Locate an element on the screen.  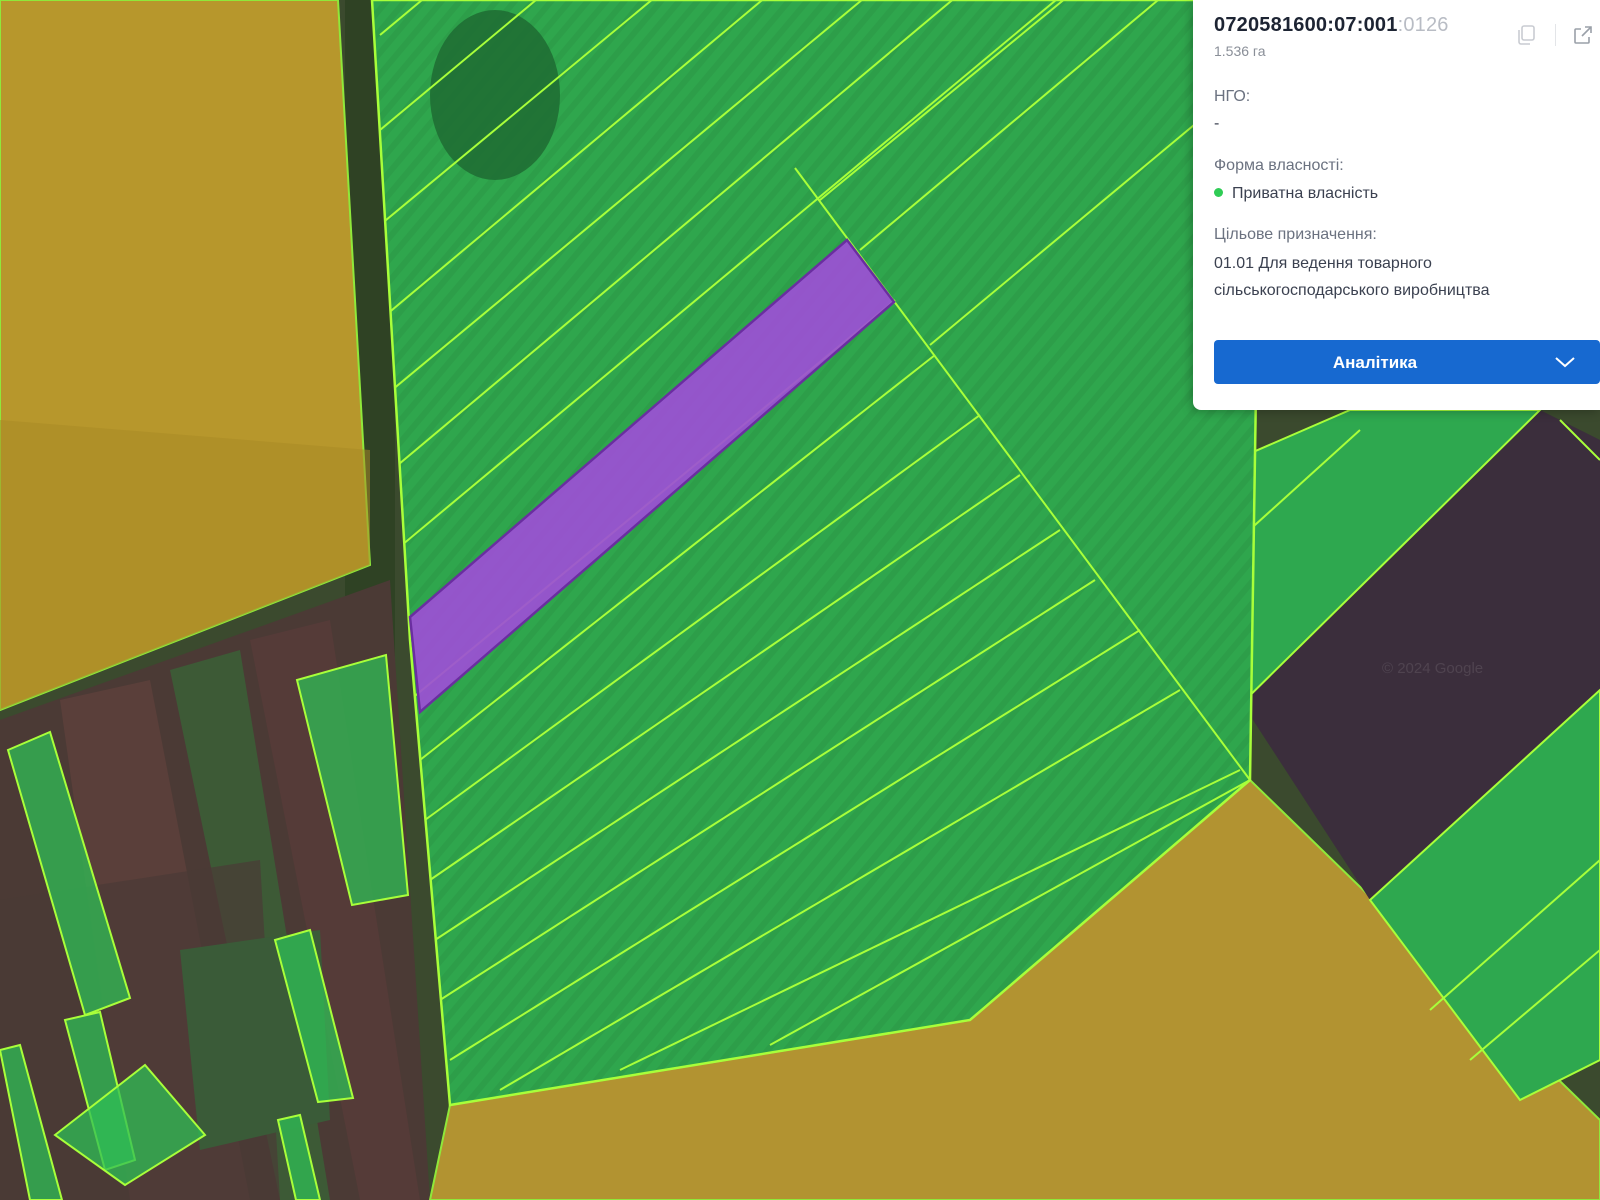
analytics-button: Аналітика is located at coordinates (1407, 362).